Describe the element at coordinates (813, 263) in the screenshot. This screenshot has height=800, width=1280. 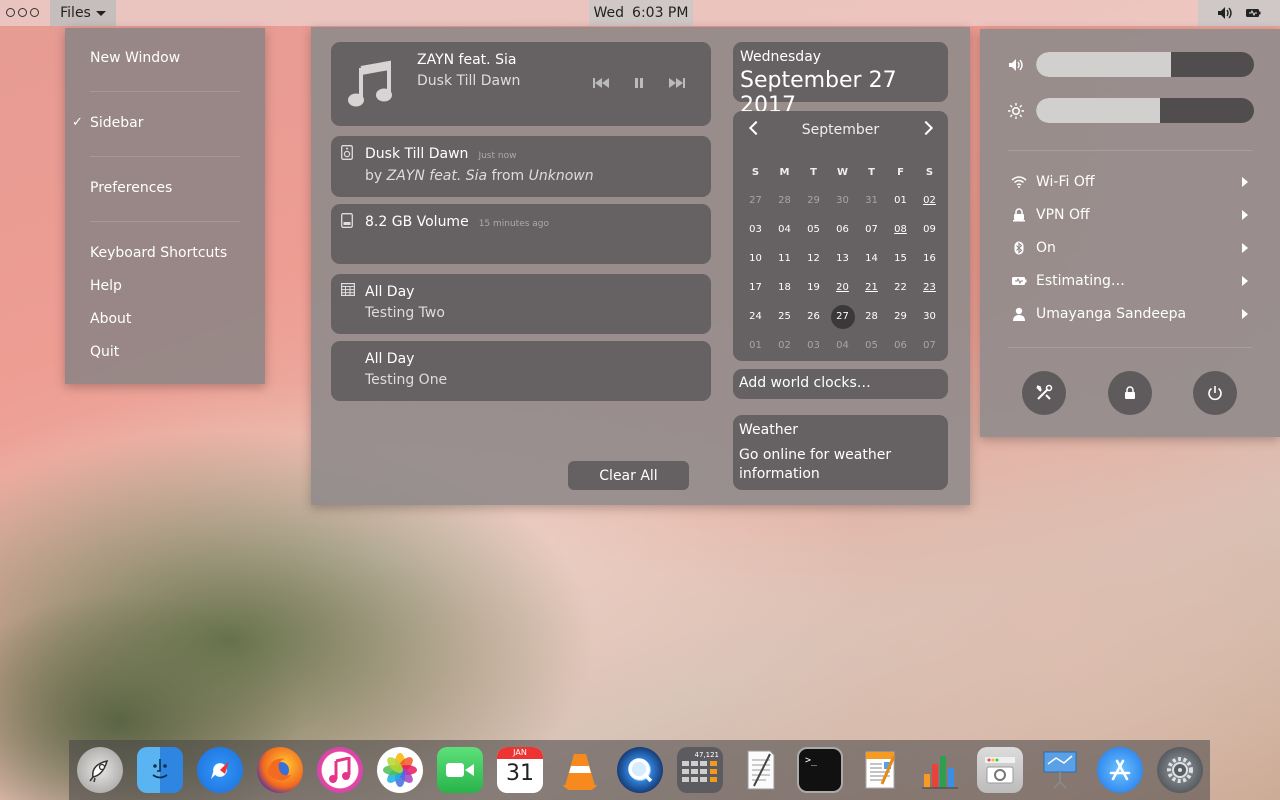
I see `calendar-day: 12` at that location.